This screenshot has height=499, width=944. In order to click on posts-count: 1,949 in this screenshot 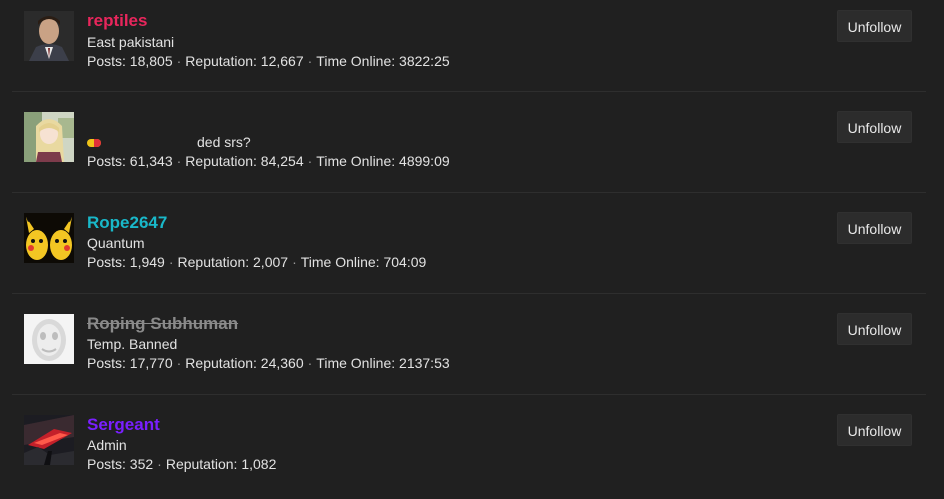, I will do `click(147, 262)`.